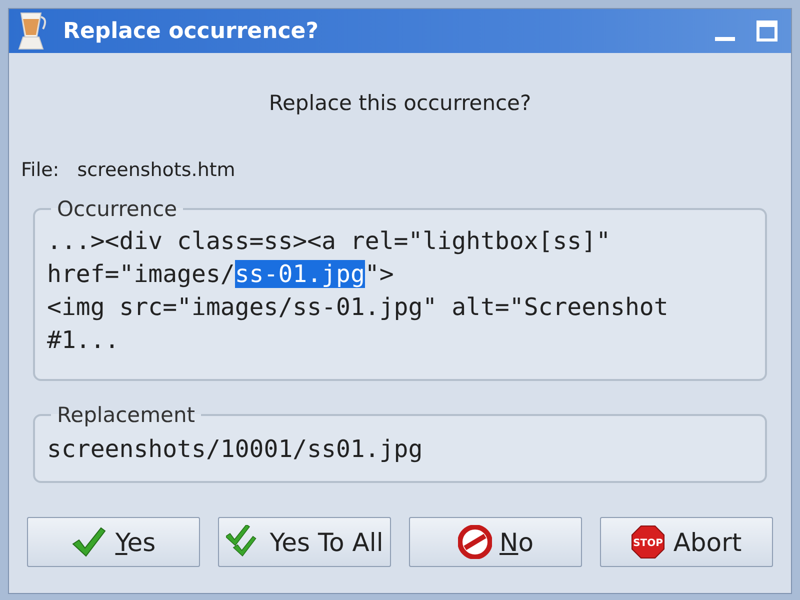 Image resolution: width=800 pixels, height=600 pixels. What do you see at coordinates (40, 170) in the screenshot?
I see `file-label: File:` at bounding box center [40, 170].